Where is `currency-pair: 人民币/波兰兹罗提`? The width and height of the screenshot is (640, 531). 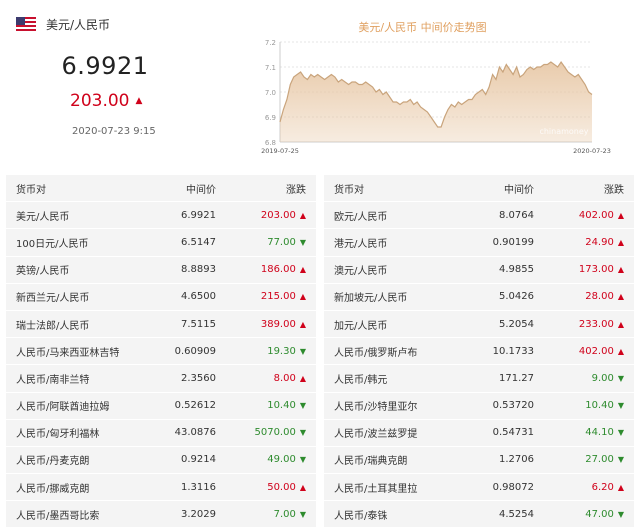 currency-pair: 人民币/波兰兹罗提 is located at coordinates (394, 432).